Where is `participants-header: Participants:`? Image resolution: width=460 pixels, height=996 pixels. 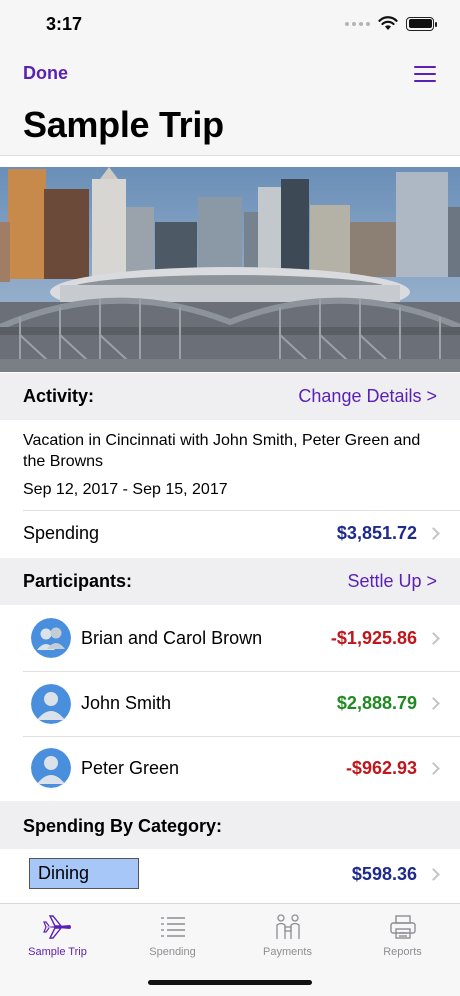
participants-header: Participants: is located at coordinates (78, 581).